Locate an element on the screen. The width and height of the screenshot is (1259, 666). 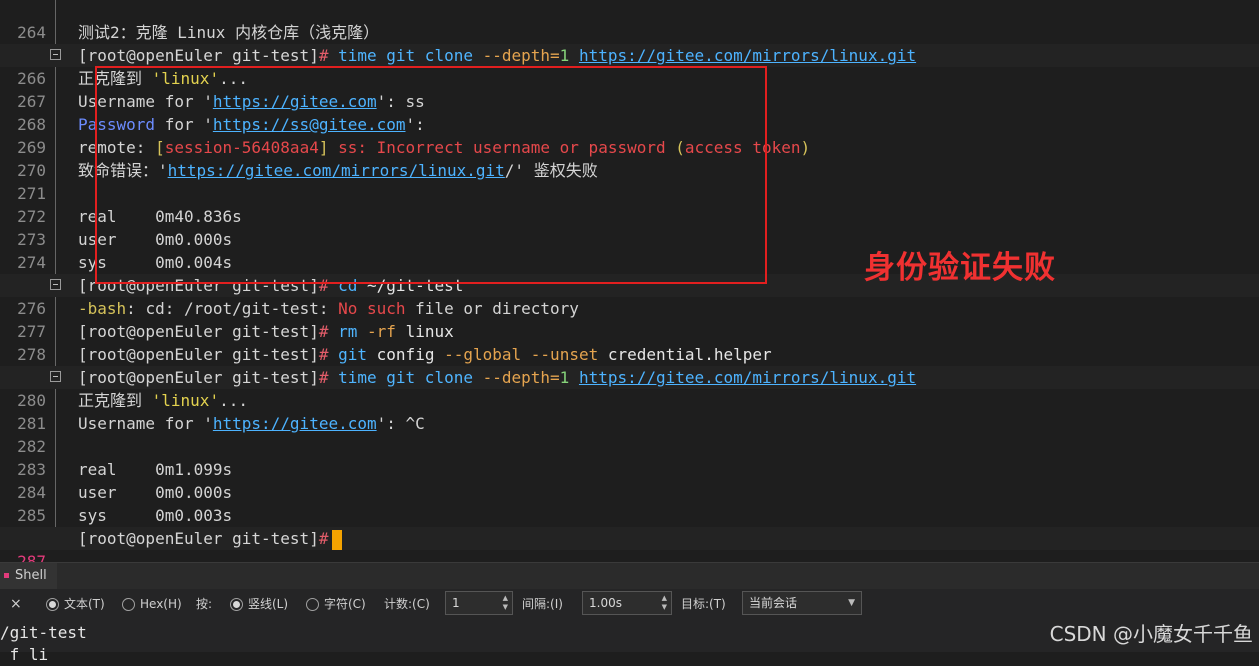
radio-text: 文本(T) is located at coordinates (75, 604).